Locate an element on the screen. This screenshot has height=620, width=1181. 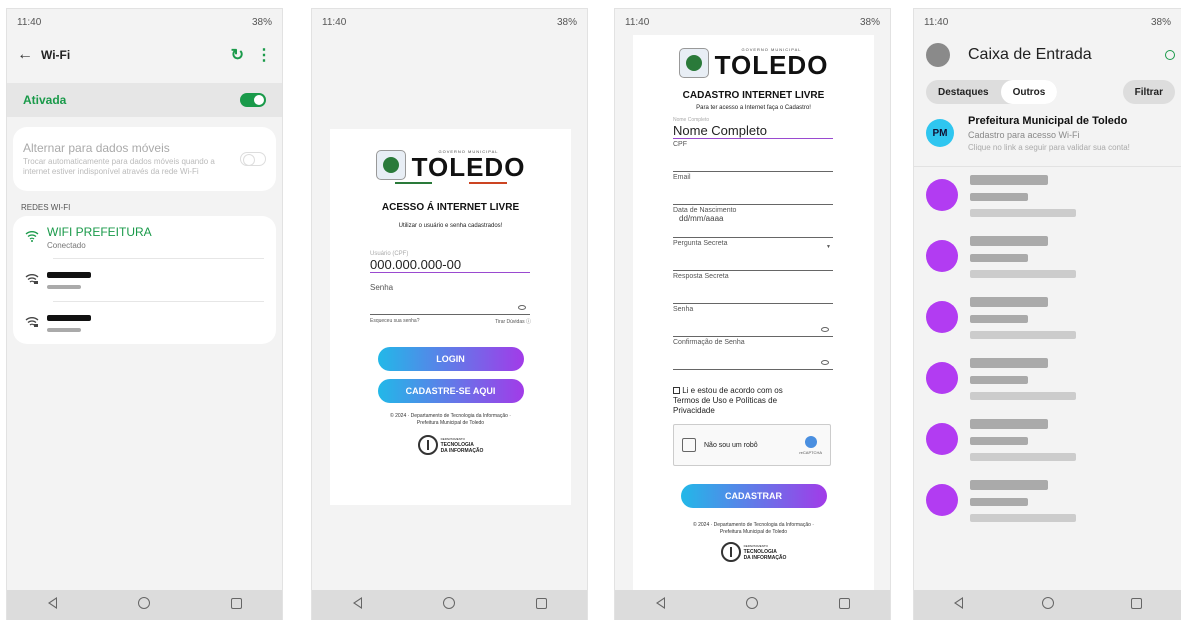
login-title: ACESSO Á INTERNET LIVRE is located at coordinates (450, 207).